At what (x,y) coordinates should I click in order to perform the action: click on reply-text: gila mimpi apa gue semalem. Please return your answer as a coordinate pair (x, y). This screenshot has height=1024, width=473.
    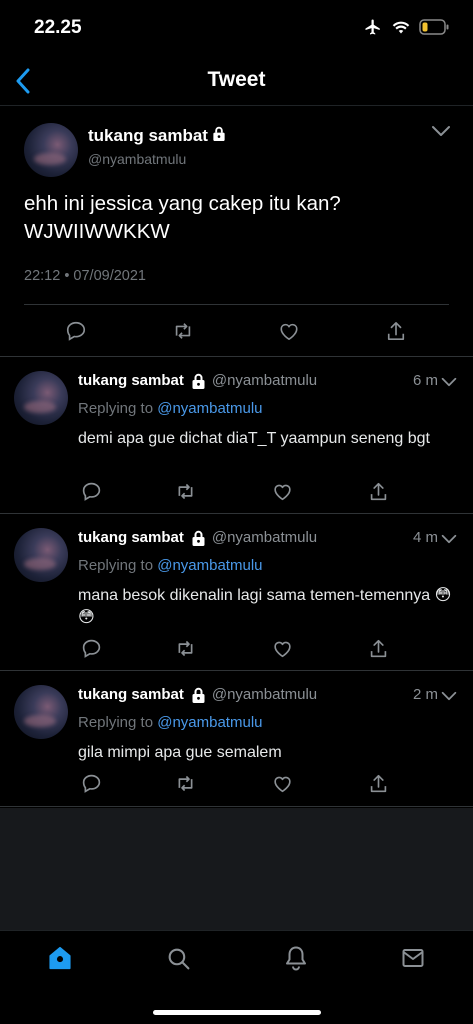
    Looking at the image, I should click on (180, 752).